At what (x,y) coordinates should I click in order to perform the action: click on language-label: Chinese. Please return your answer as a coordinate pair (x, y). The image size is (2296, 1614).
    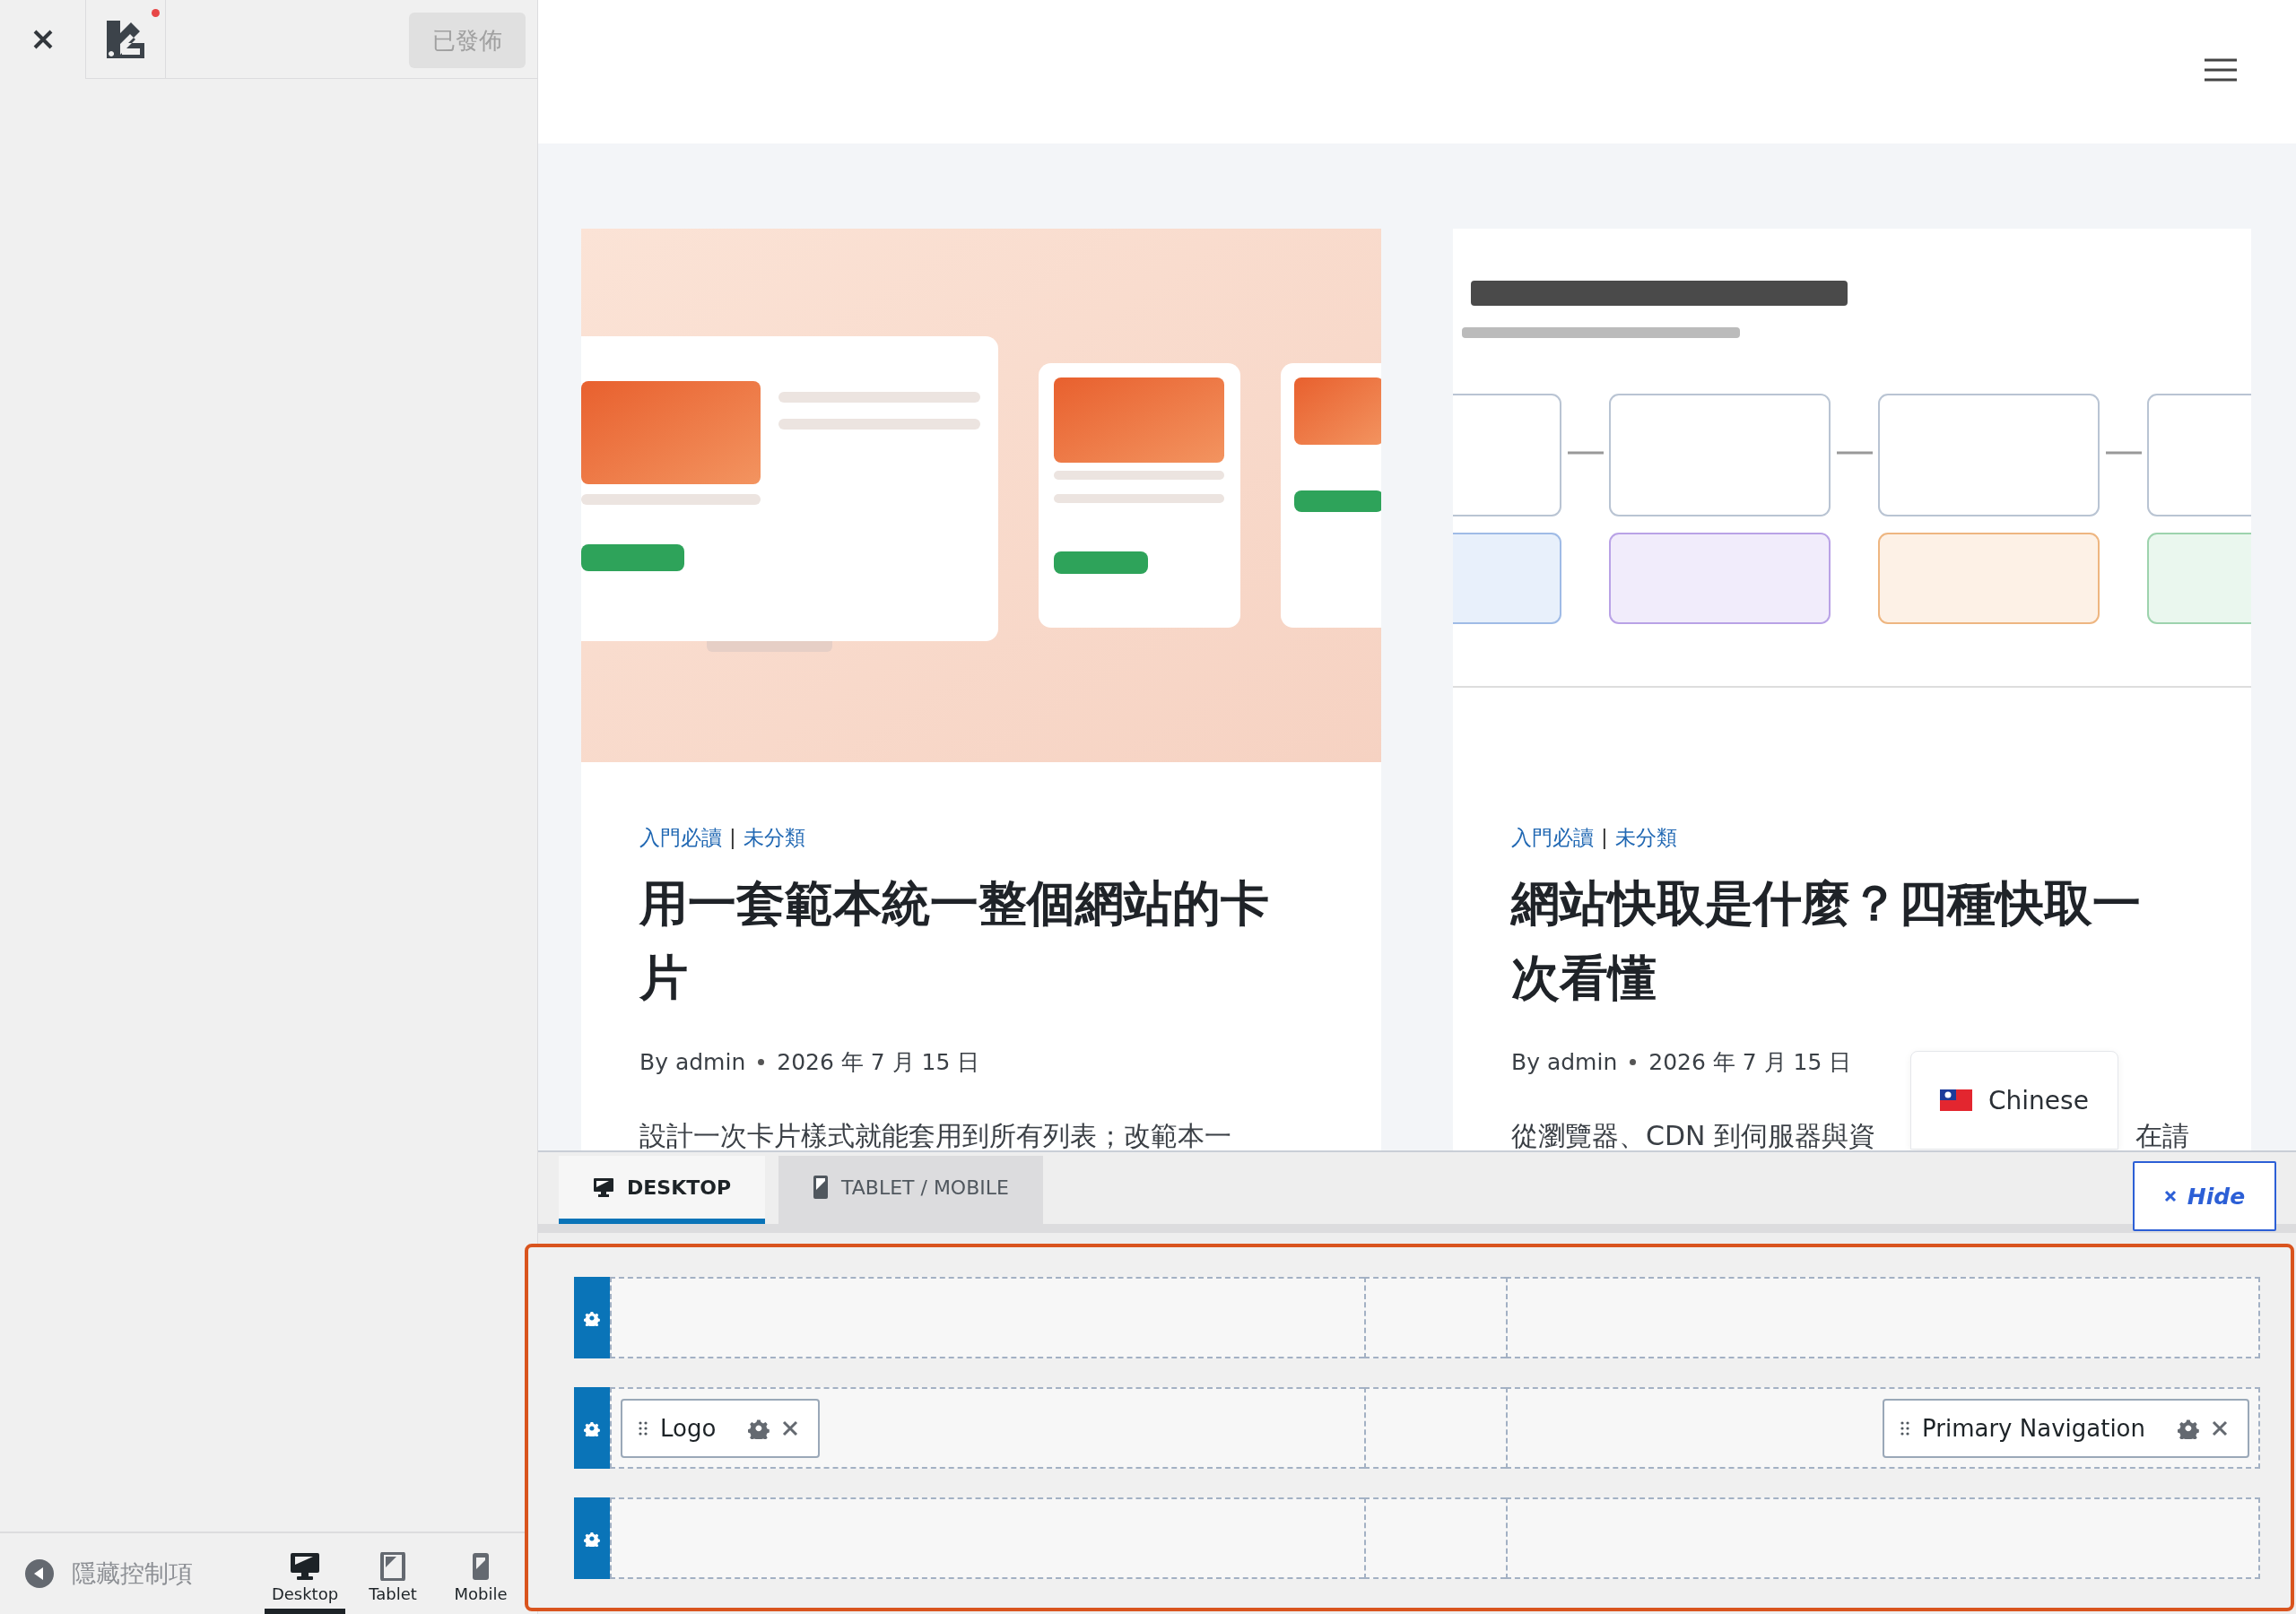
    Looking at the image, I should click on (2038, 1100).